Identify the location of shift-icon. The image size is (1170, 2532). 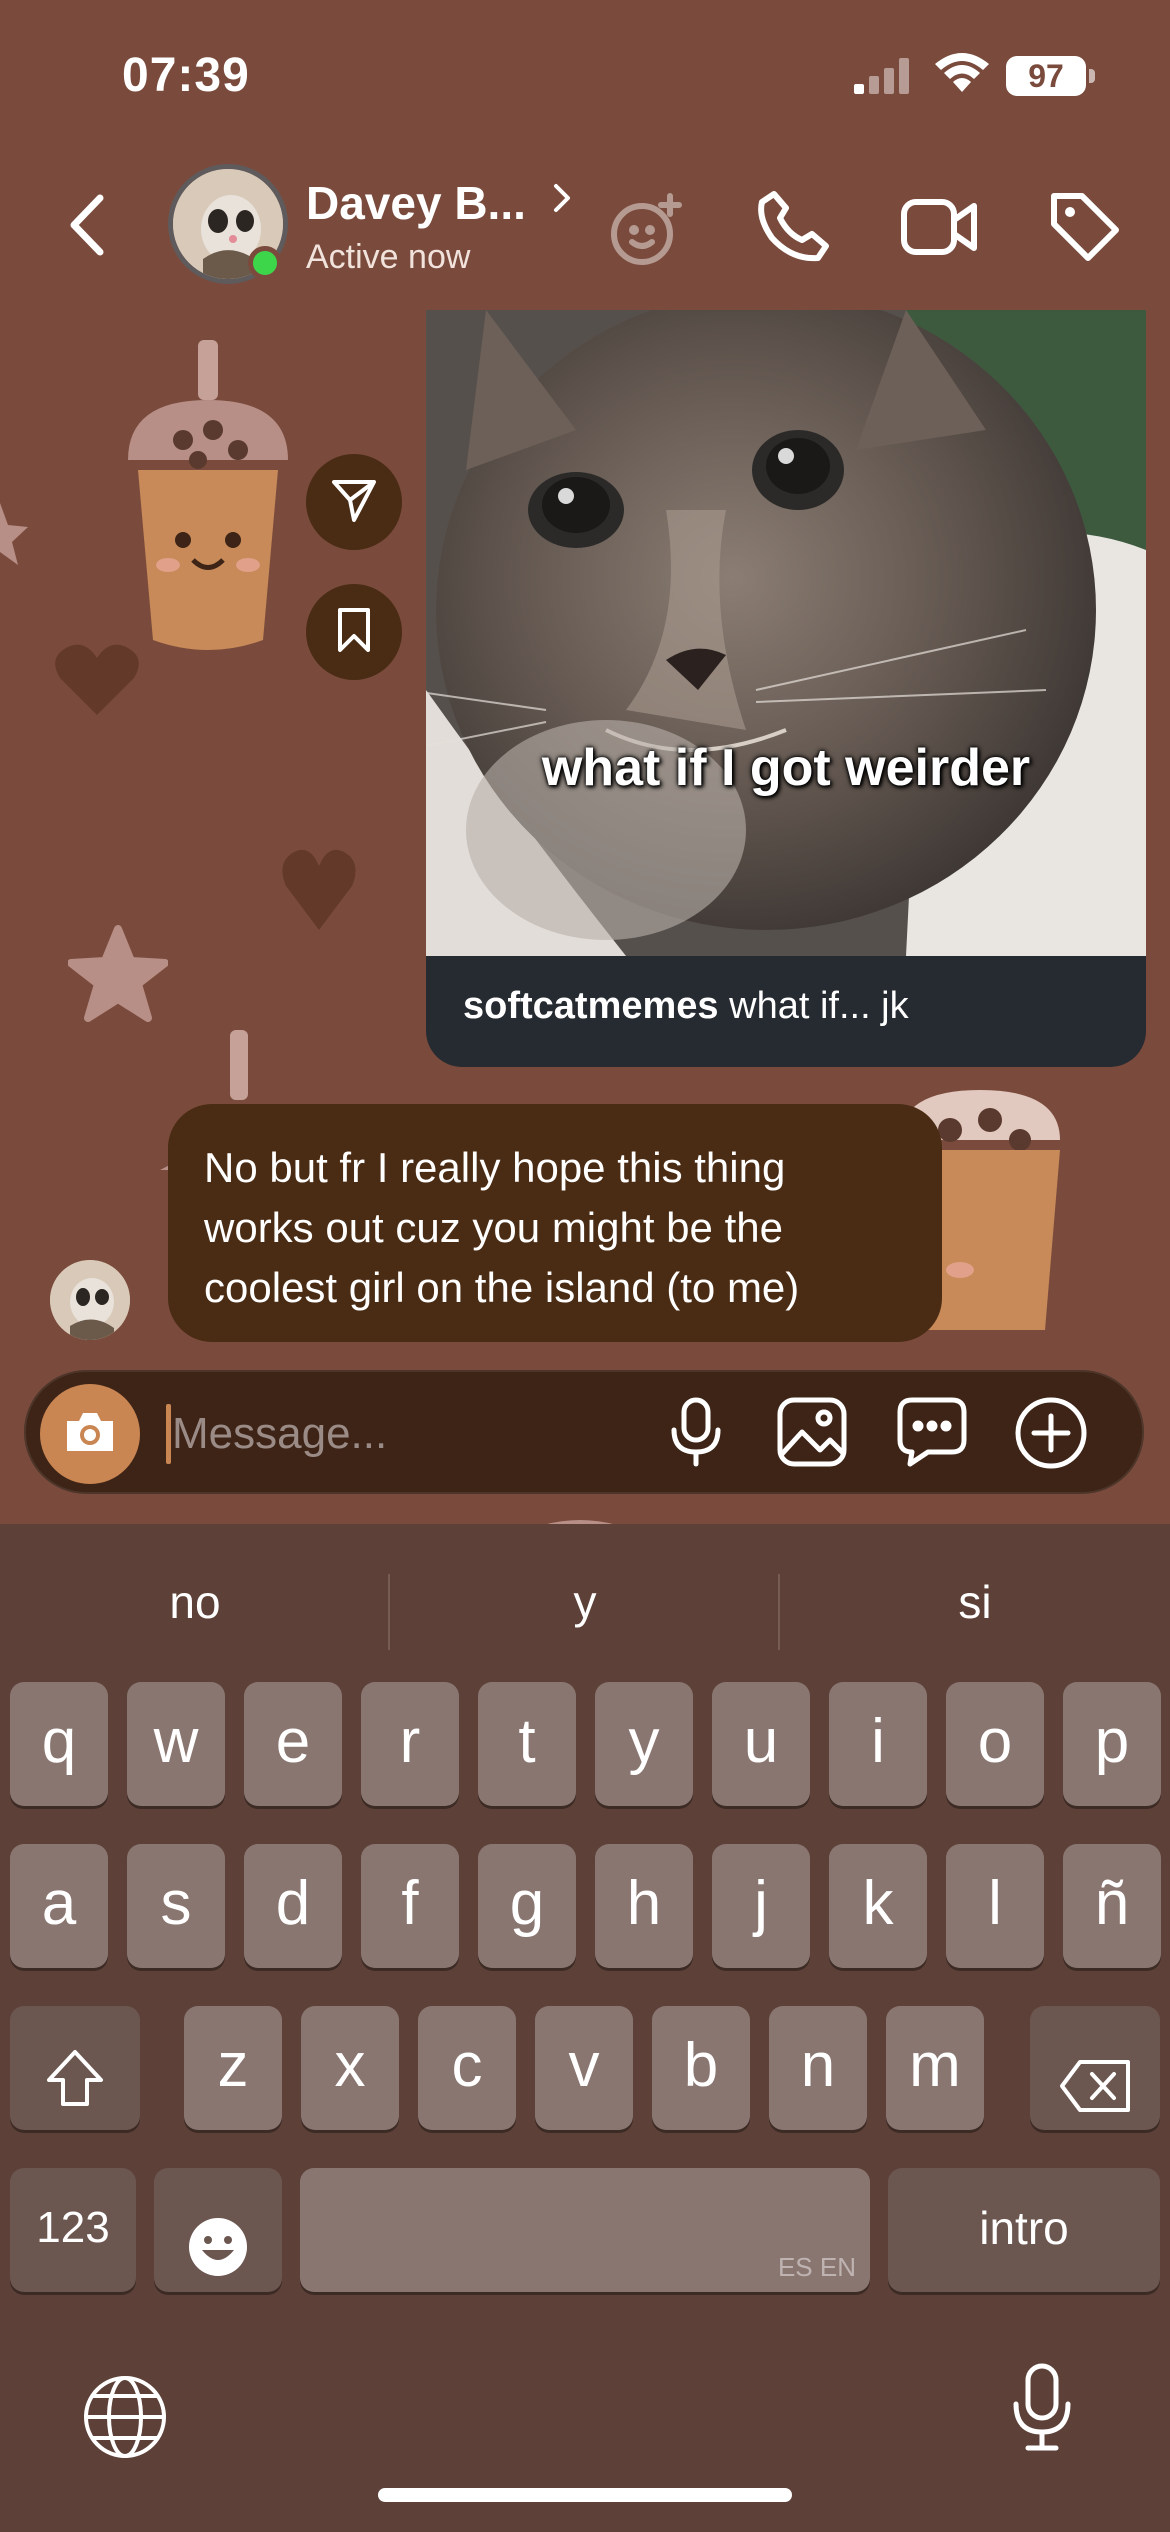
(75, 2090).